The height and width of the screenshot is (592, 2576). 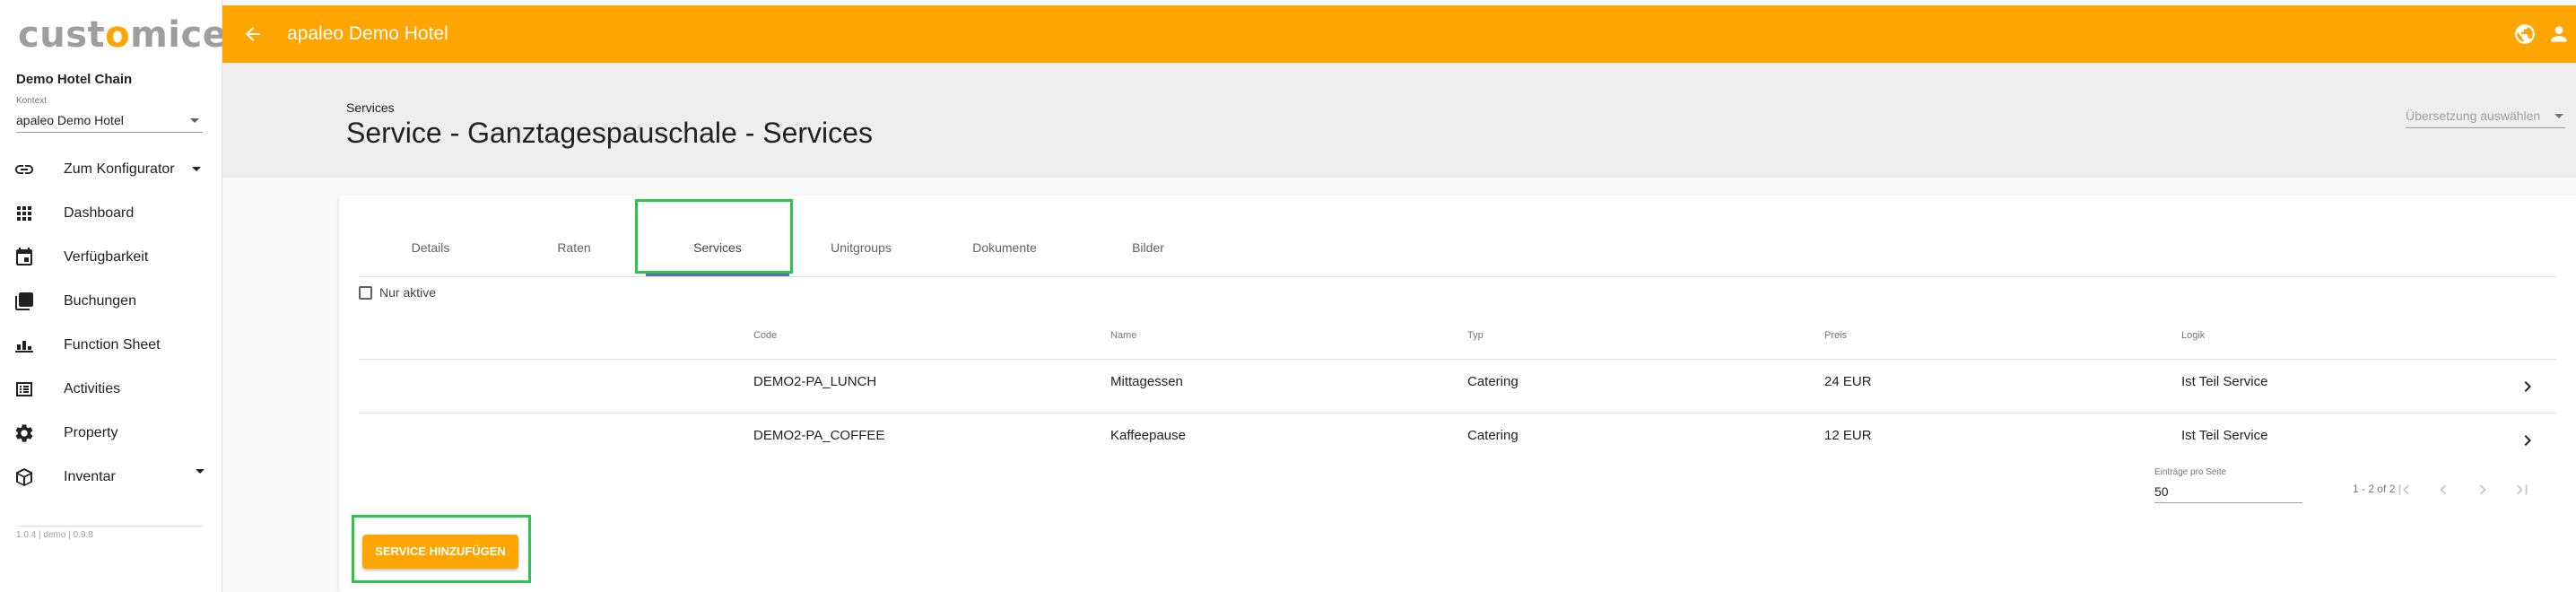 What do you see at coordinates (861, 247) in the screenshot?
I see `tab-unitgroups: Unitgroups` at bounding box center [861, 247].